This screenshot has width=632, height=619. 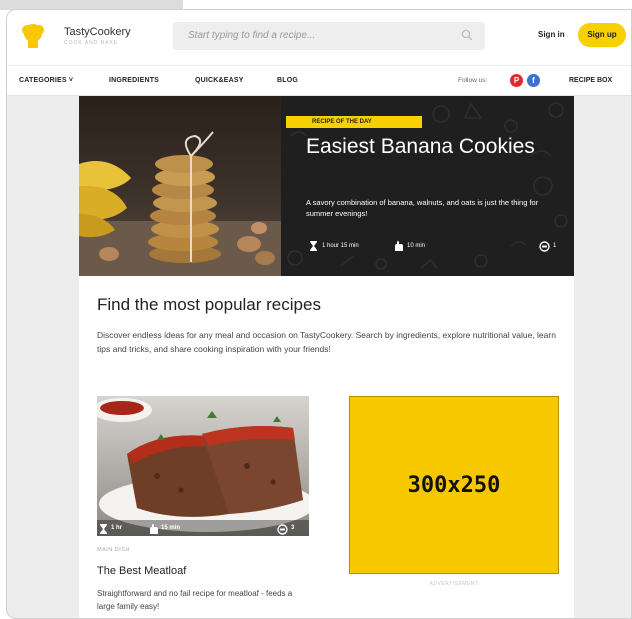 I want to click on ad-placeholder: 300x250, so click(x=454, y=485).